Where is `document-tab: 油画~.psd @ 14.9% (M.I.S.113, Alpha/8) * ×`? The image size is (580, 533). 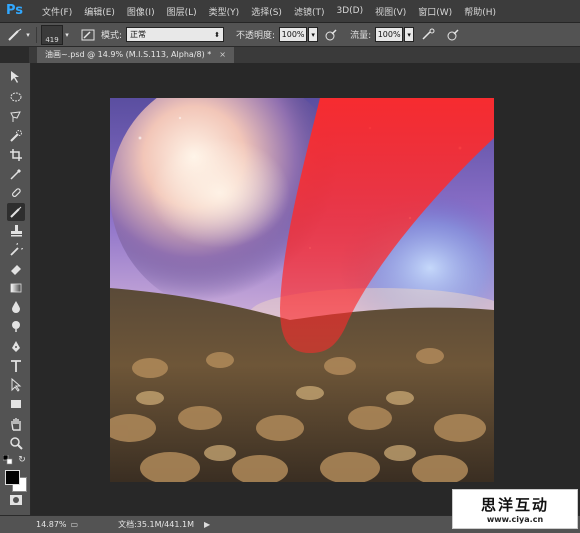 document-tab: 油画~.psd @ 14.9% (M.I.S.113, Alpha/8) * × is located at coordinates (135, 55).